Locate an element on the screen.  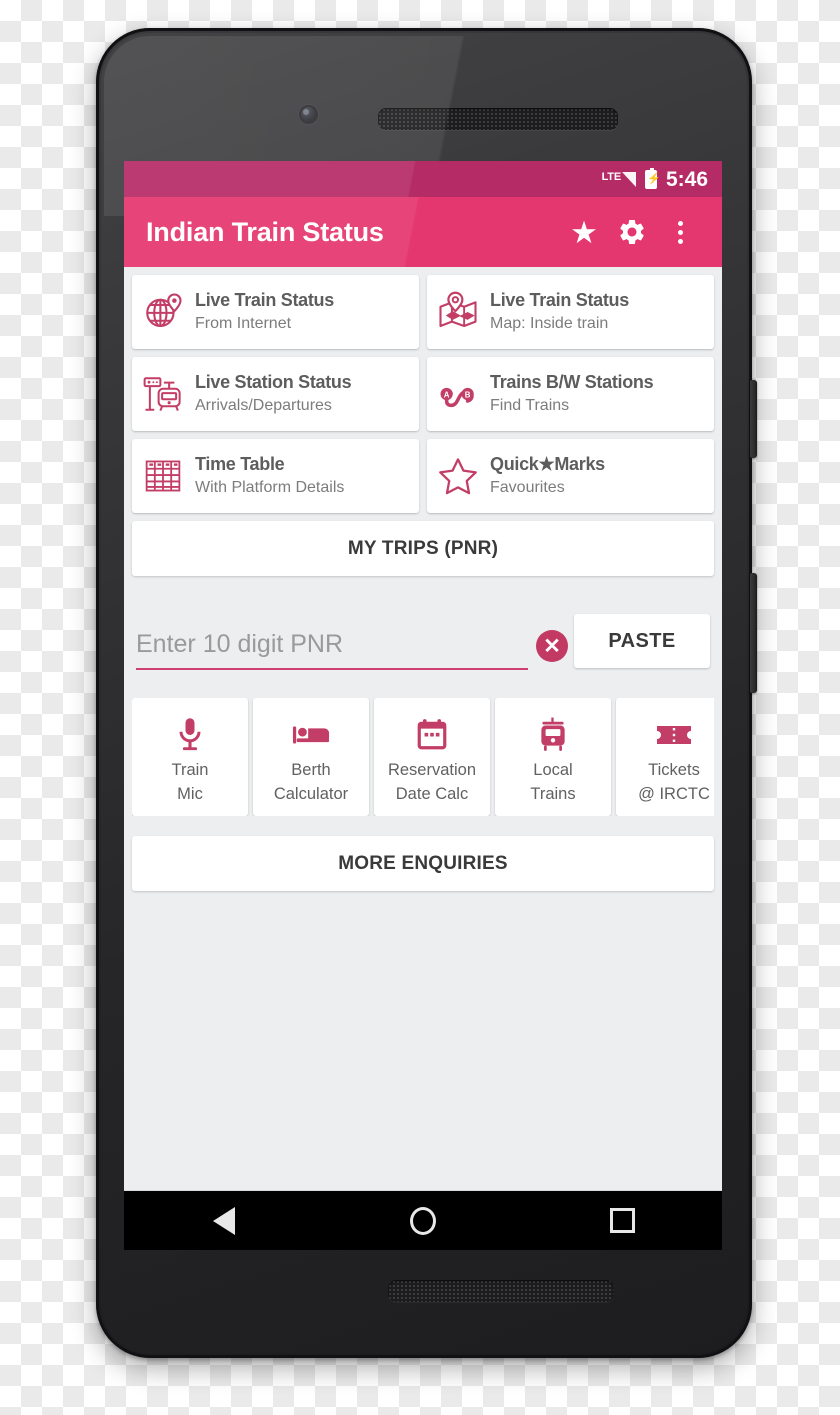
tram-icon is located at coordinates (553, 735).